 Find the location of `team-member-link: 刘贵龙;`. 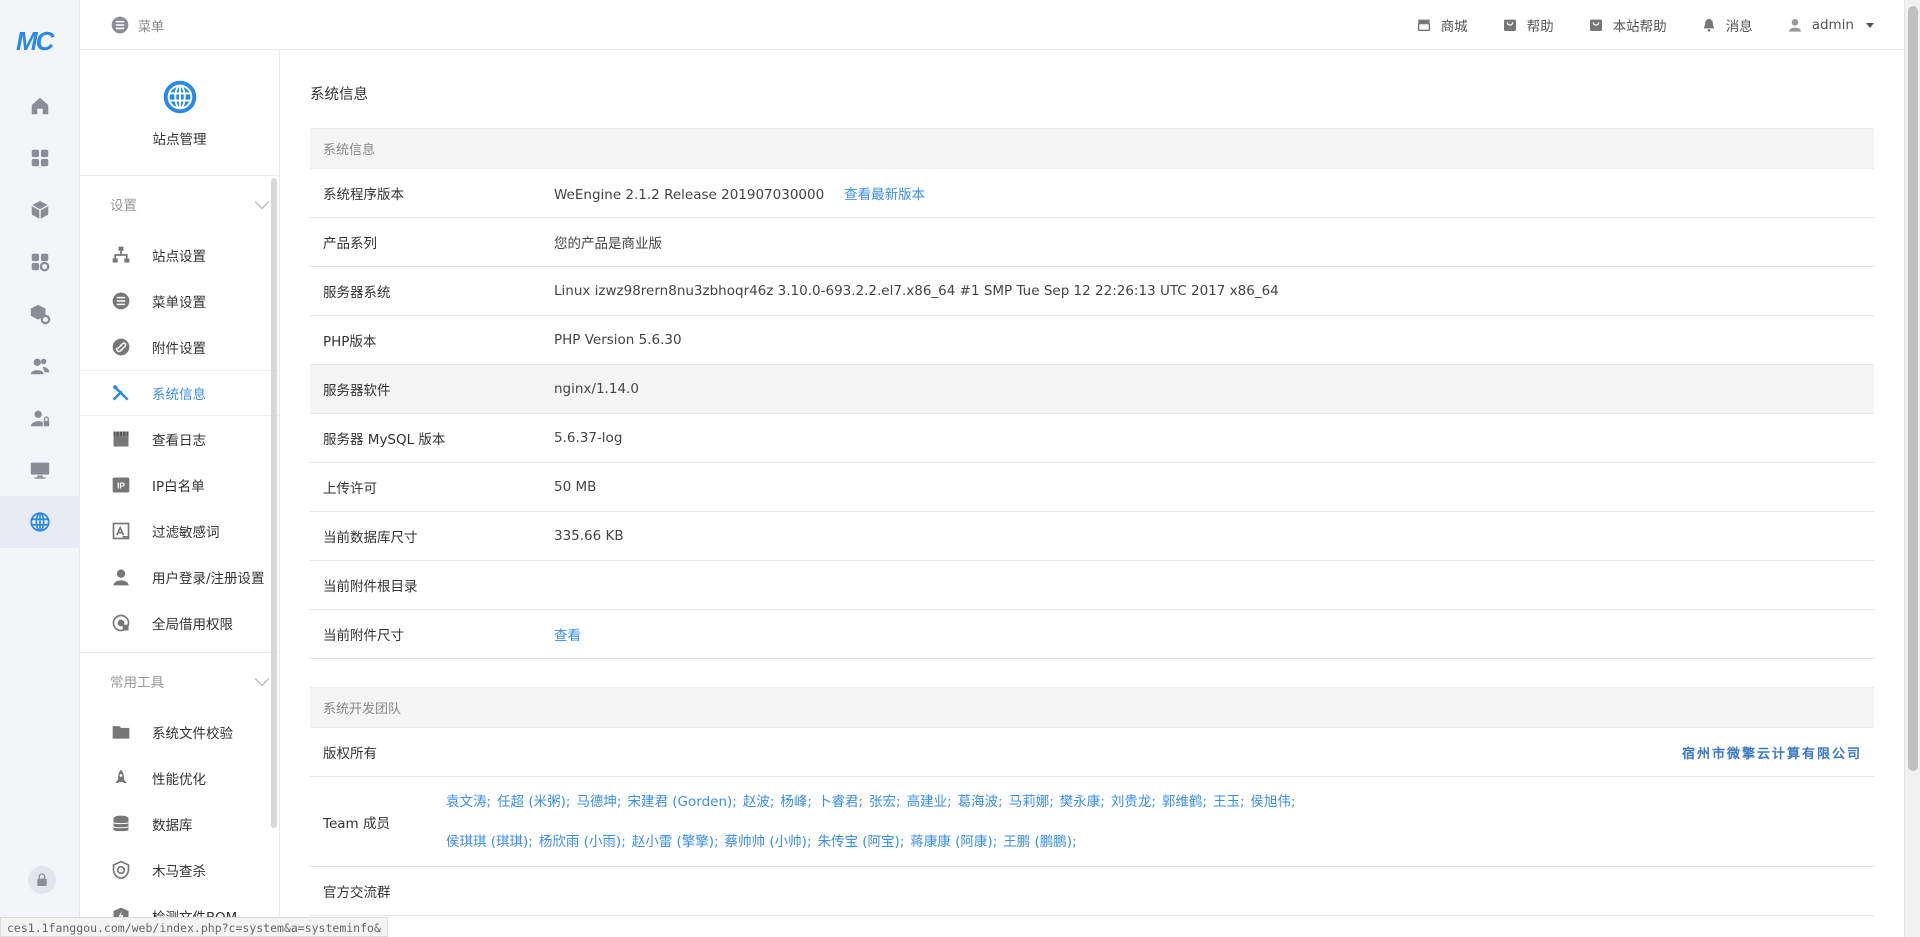

team-member-link: 刘贵龙; is located at coordinates (1133, 802).